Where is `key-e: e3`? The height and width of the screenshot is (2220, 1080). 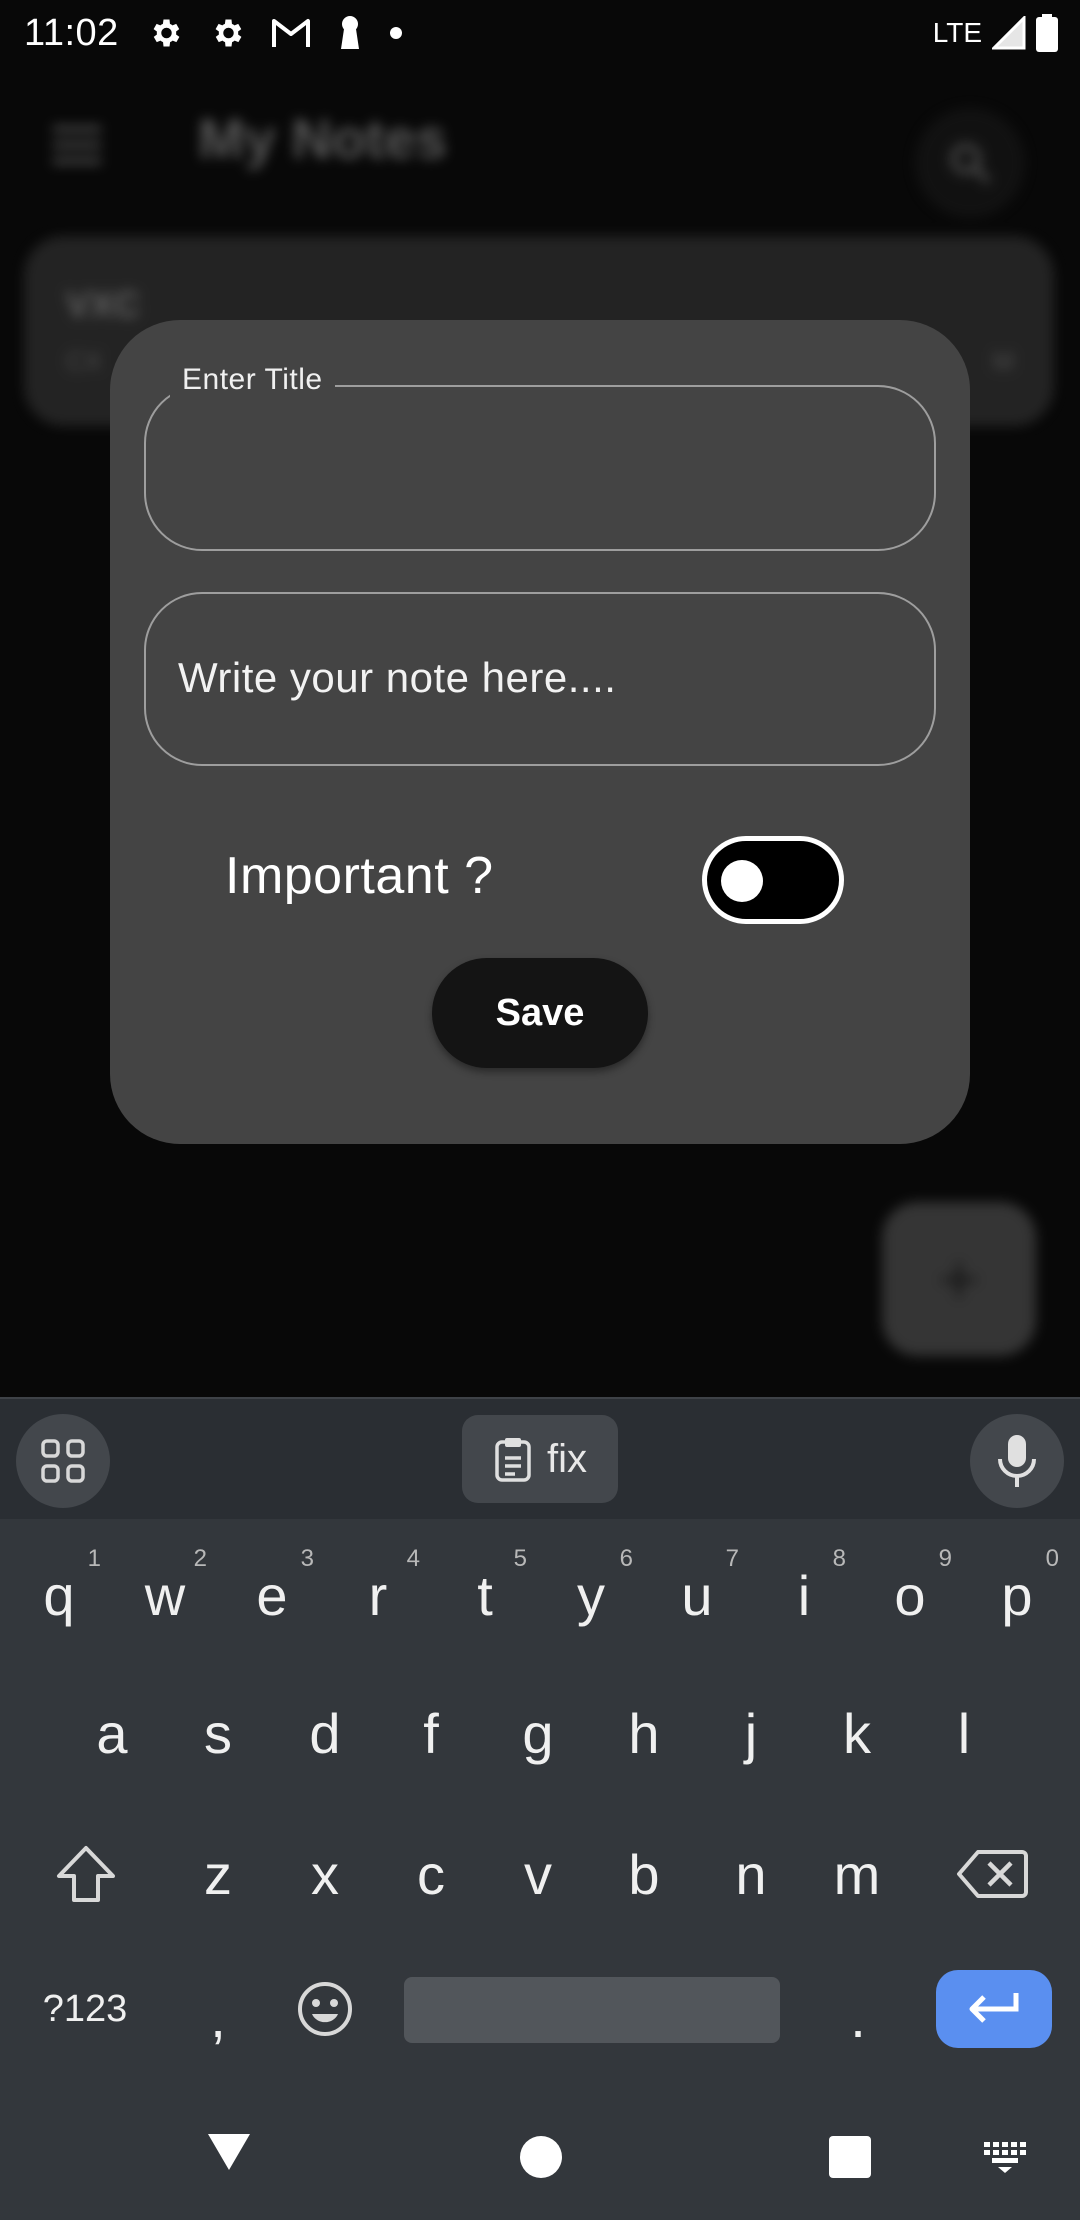
key-e: e3 is located at coordinates (272, 1595).